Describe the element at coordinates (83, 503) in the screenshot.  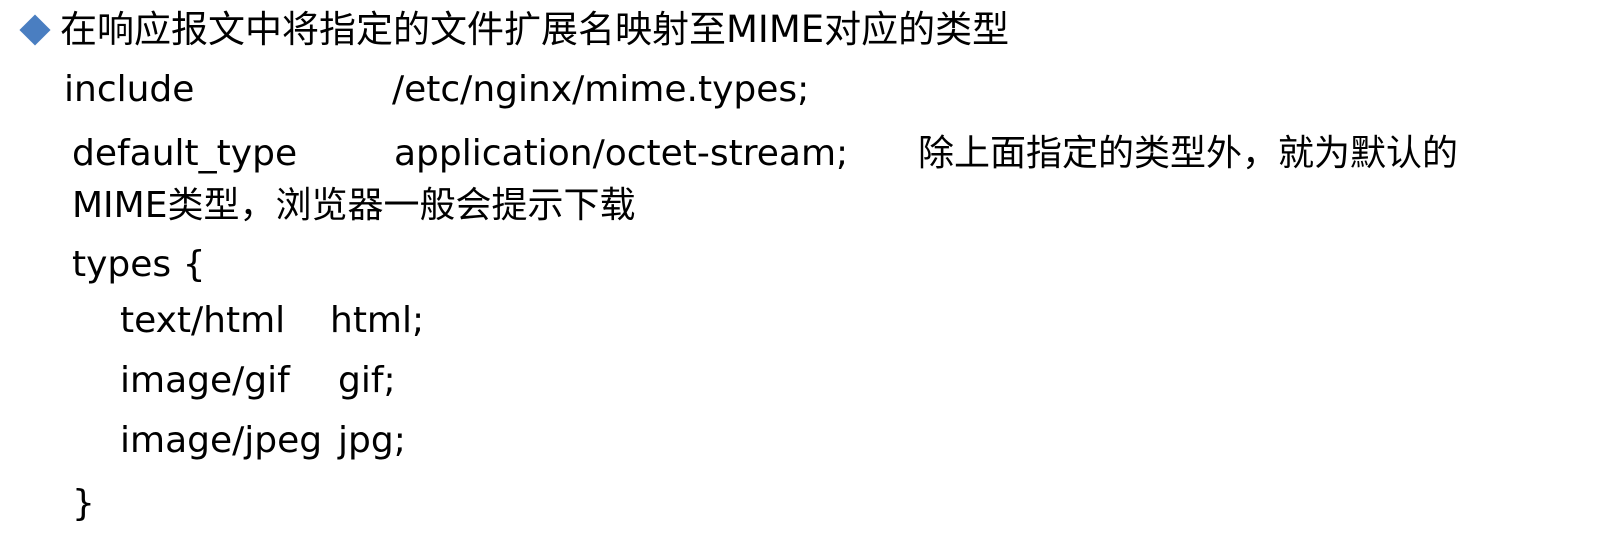
I see `types-close: }` at that location.